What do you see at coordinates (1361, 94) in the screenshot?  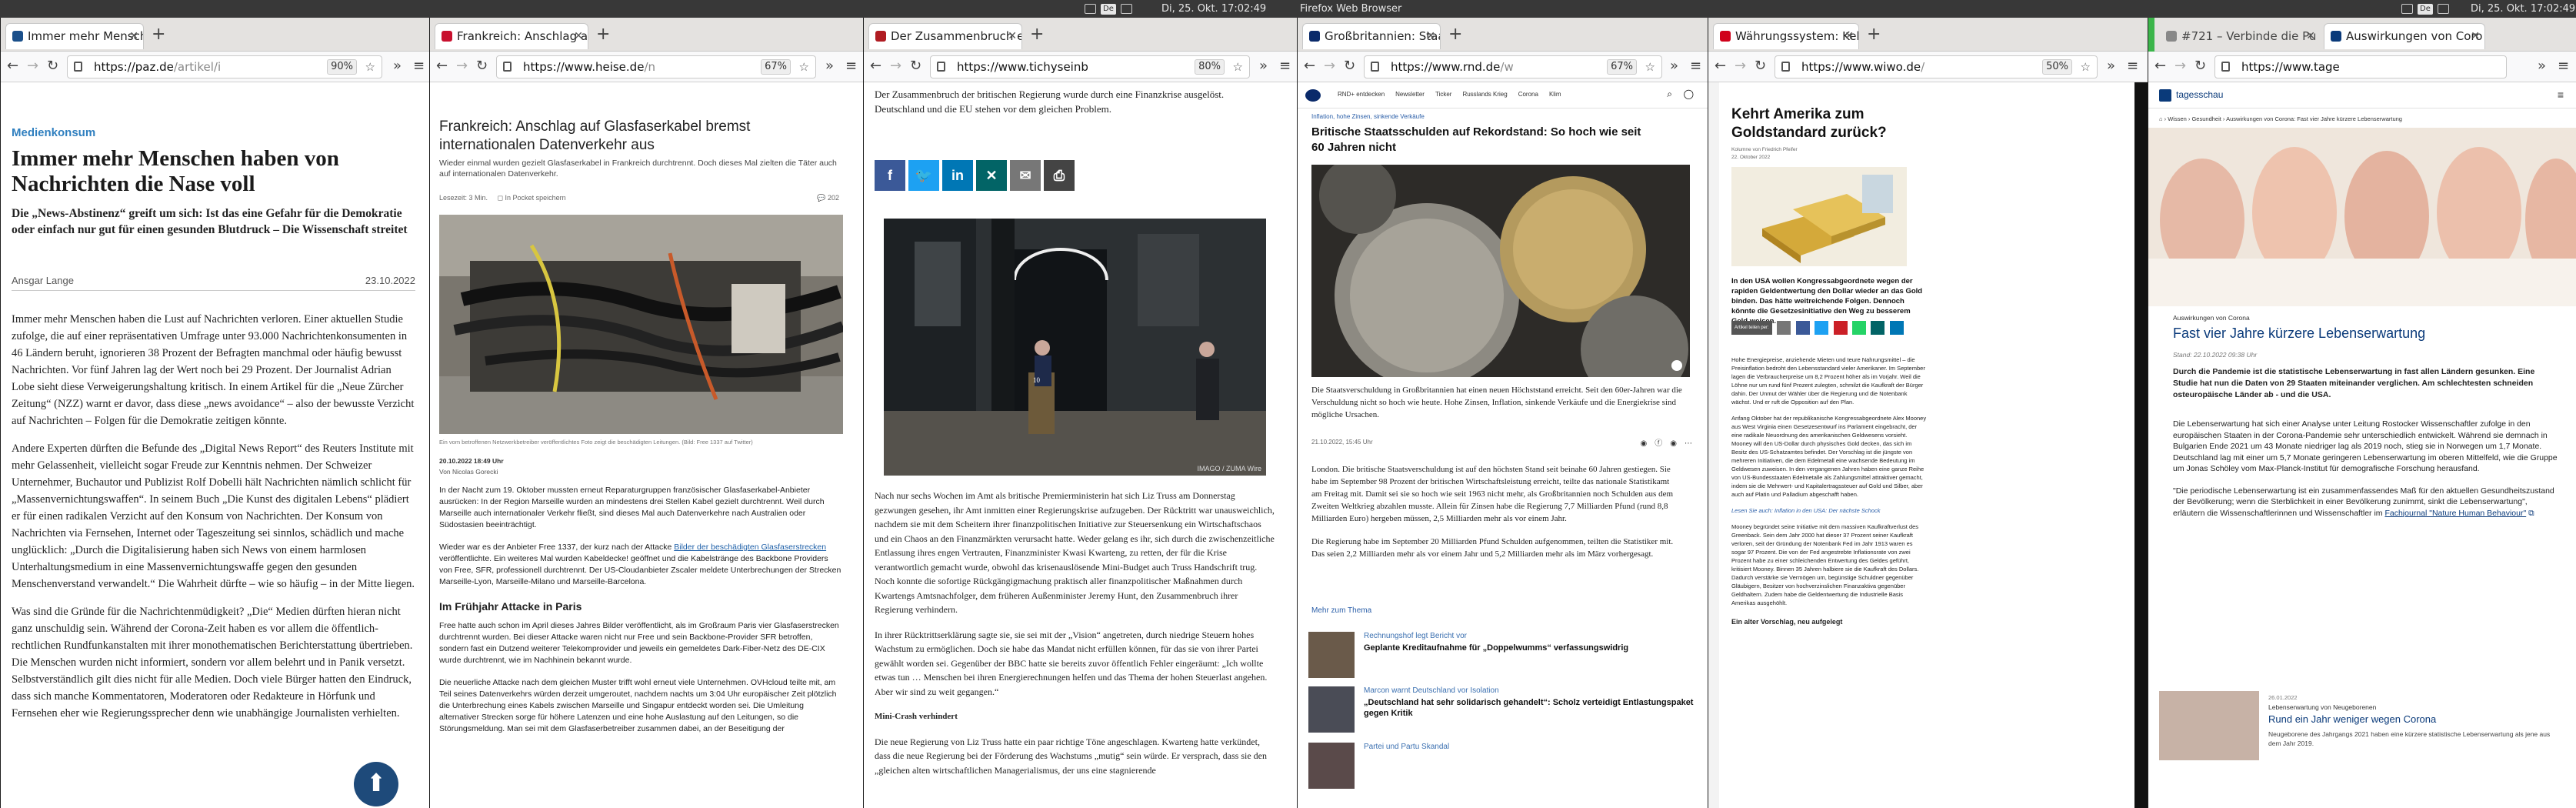 I see `nav-item: RND+ entdecken` at bounding box center [1361, 94].